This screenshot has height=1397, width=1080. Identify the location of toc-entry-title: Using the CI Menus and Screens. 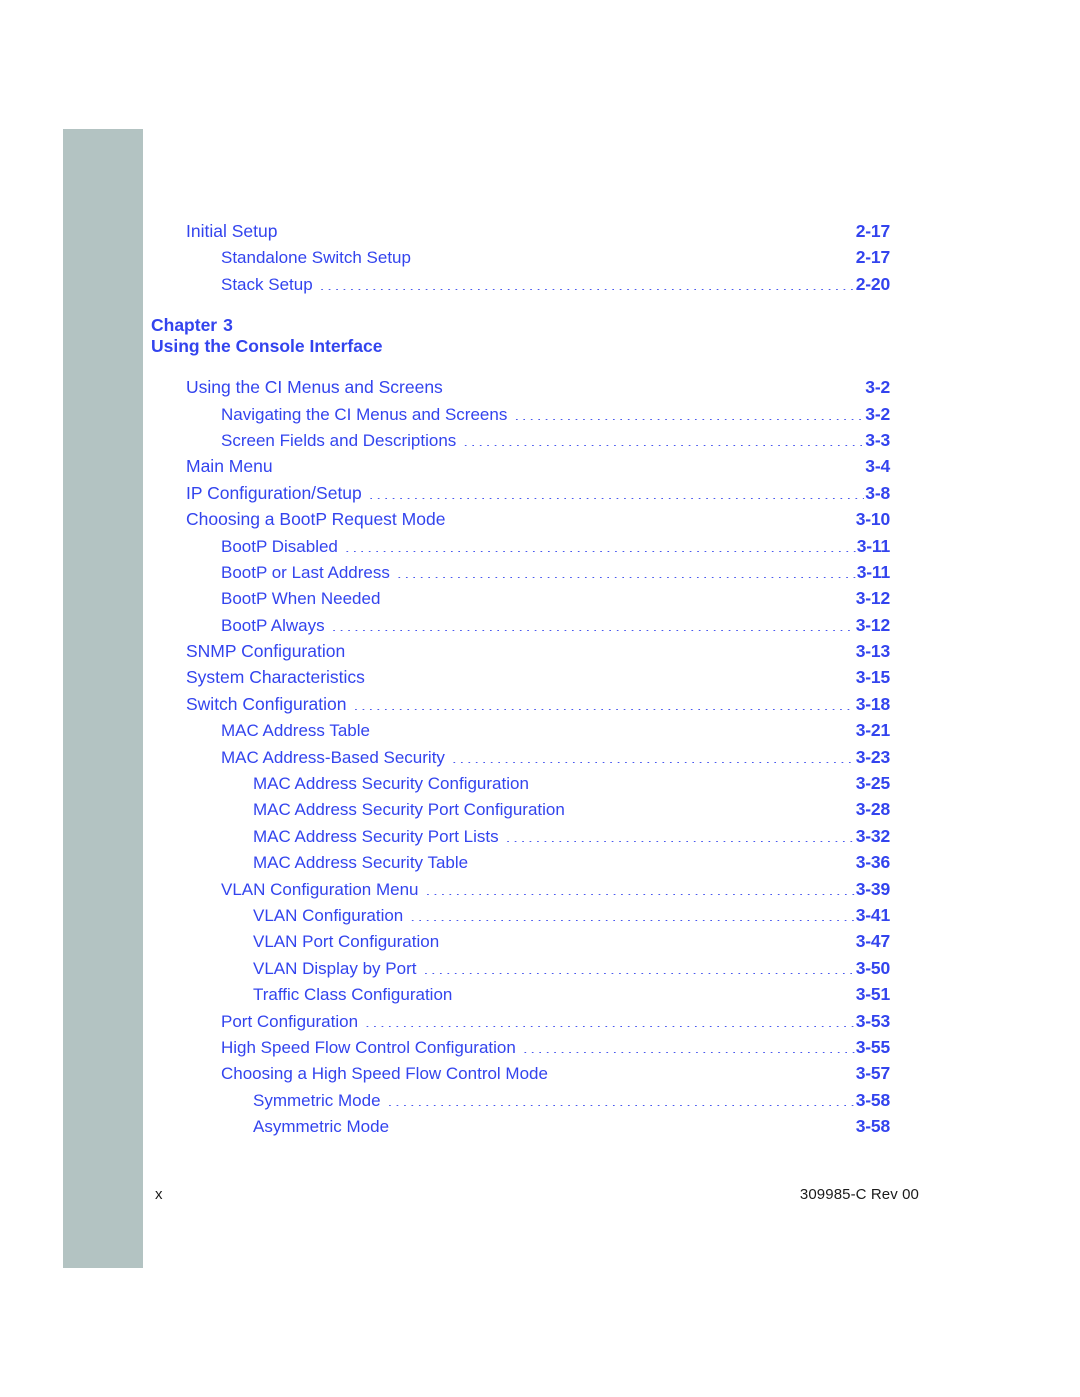
(314, 387).